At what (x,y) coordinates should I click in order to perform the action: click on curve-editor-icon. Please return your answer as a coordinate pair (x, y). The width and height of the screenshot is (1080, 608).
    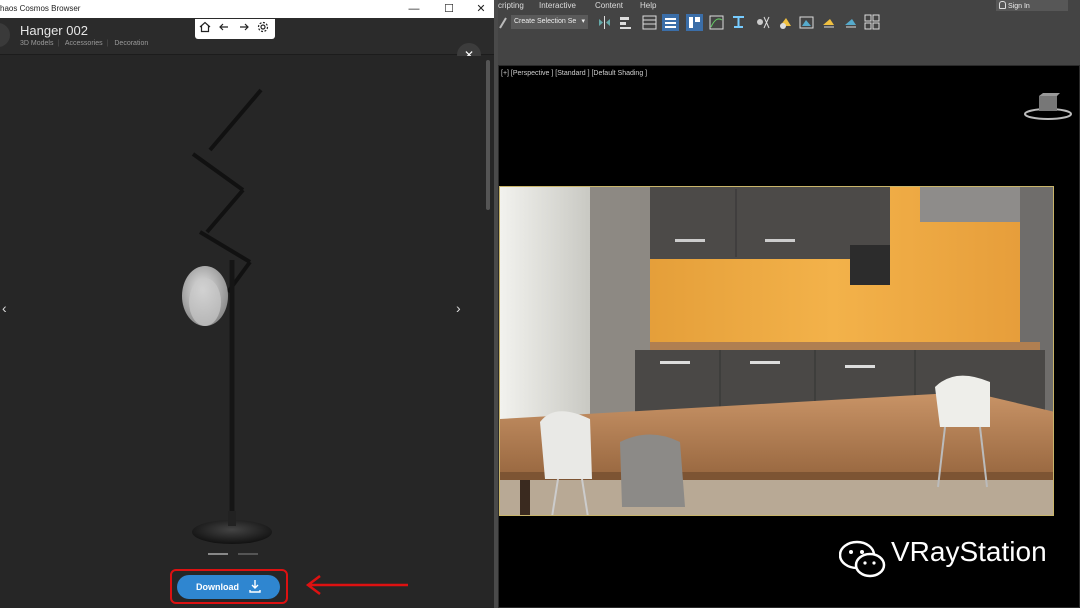
    Looking at the image, I should click on (716, 22).